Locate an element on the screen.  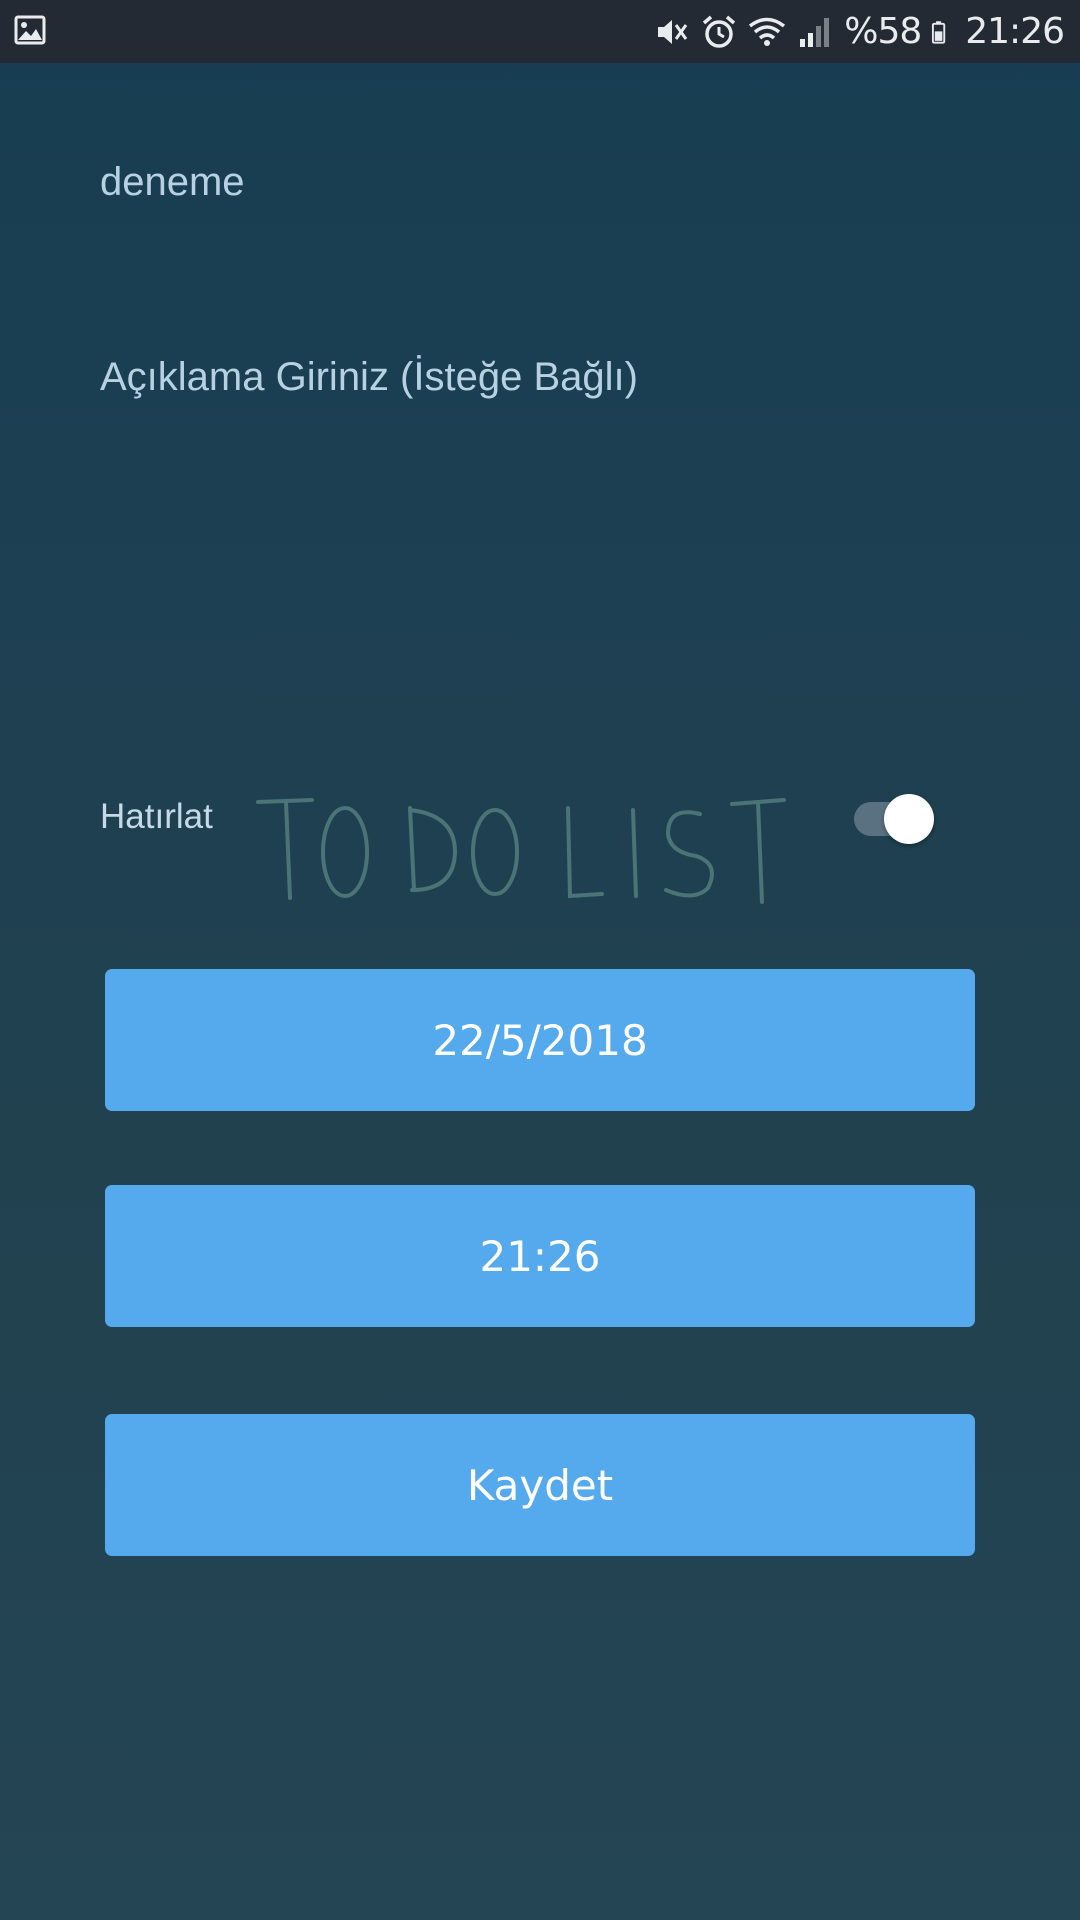
gallery-icon is located at coordinates (30, 30).